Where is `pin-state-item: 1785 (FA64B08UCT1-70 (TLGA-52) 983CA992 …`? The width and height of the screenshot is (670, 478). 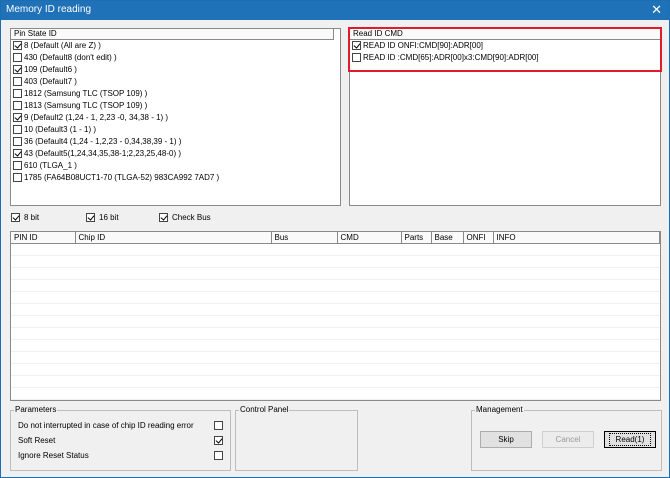 pin-state-item: 1785 (FA64B08UCT1-70 (TLGA-52) 983CA992 … is located at coordinates (175, 178).